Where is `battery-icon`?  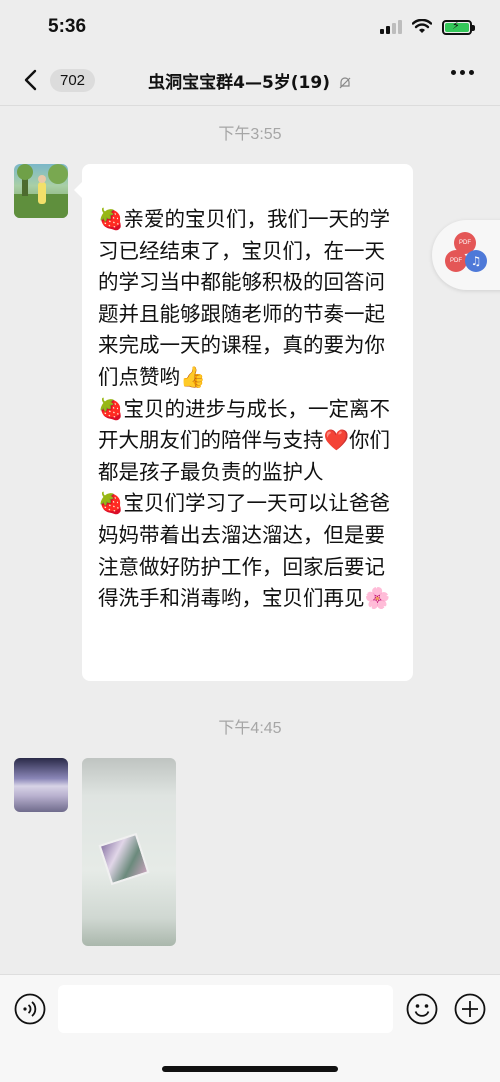
battery-icon is located at coordinates (458, 27).